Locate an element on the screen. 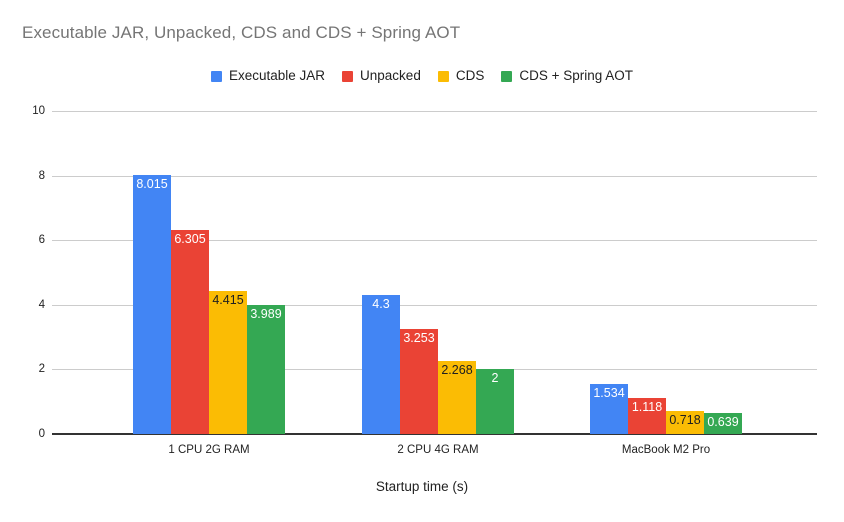  bar-value-label: 8.015 is located at coordinates (152, 184).